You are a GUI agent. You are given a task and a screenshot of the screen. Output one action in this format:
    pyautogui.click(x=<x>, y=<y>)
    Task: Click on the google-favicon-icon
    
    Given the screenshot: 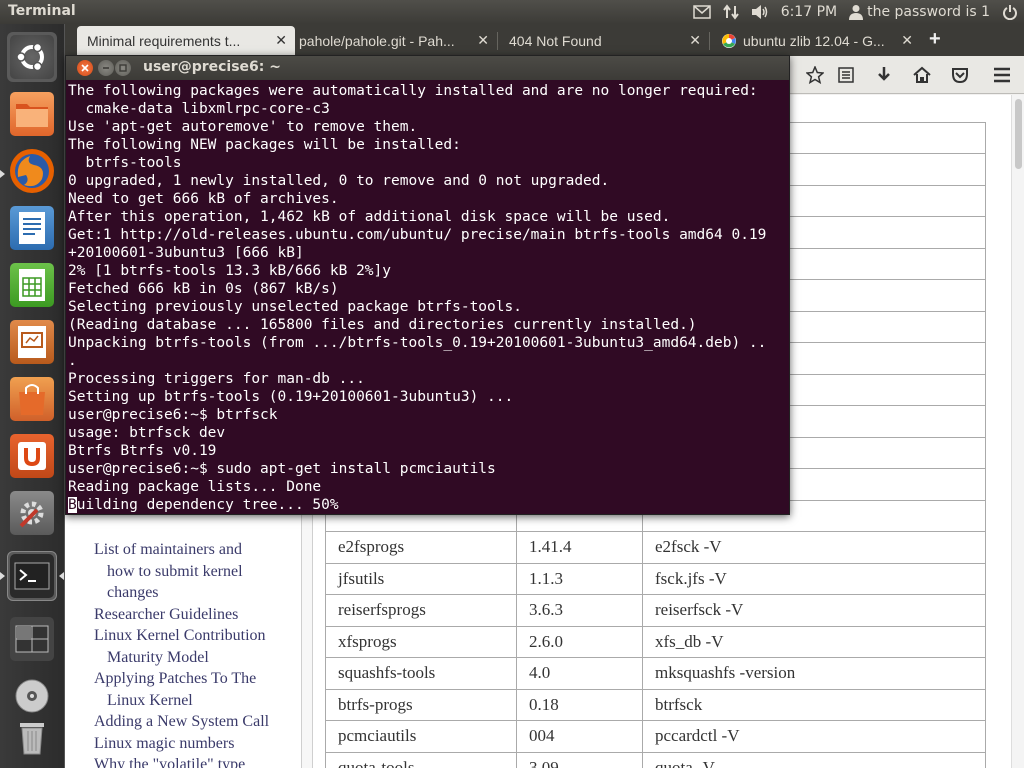 What is the action you would take?
    pyautogui.click(x=729, y=41)
    